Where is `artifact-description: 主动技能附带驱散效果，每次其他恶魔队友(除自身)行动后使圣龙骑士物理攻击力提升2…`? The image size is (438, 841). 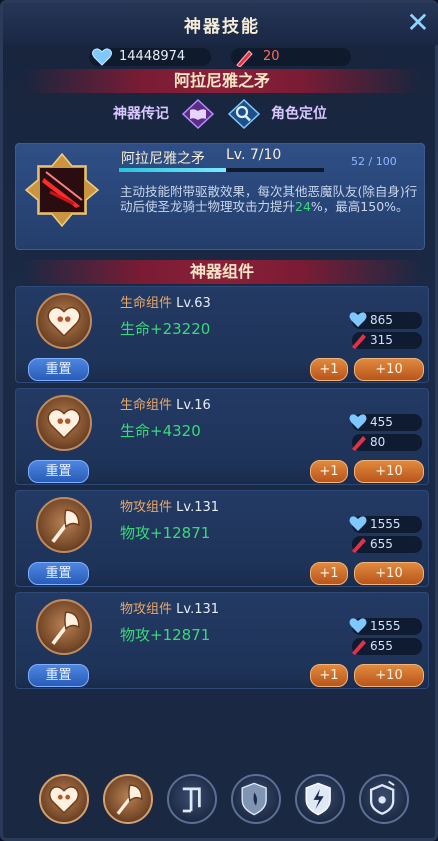
artifact-description: 主动技能附带驱散效果，每次其他恶魔队友(除自身)行动后使圣龙骑士物理攻击力提升2… is located at coordinates (270, 199).